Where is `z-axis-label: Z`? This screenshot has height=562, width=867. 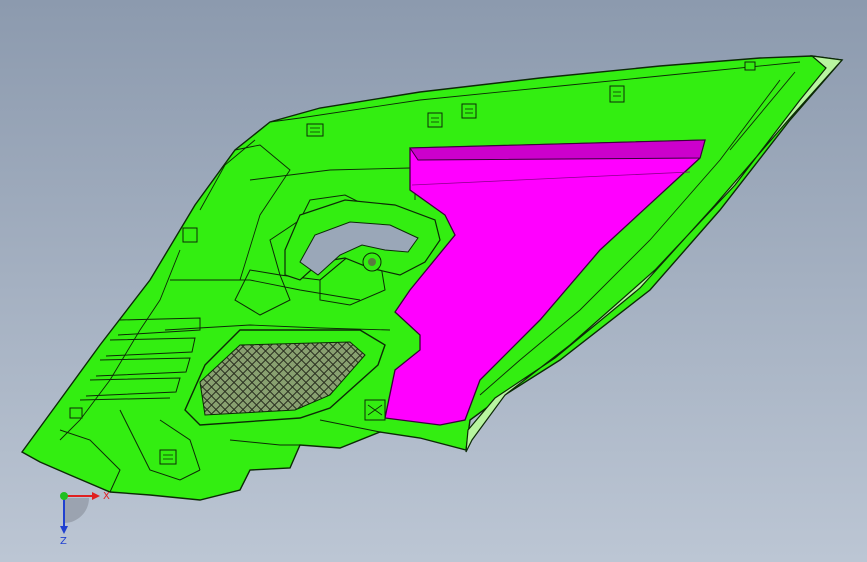 z-axis-label: Z is located at coordinates (63, 541).